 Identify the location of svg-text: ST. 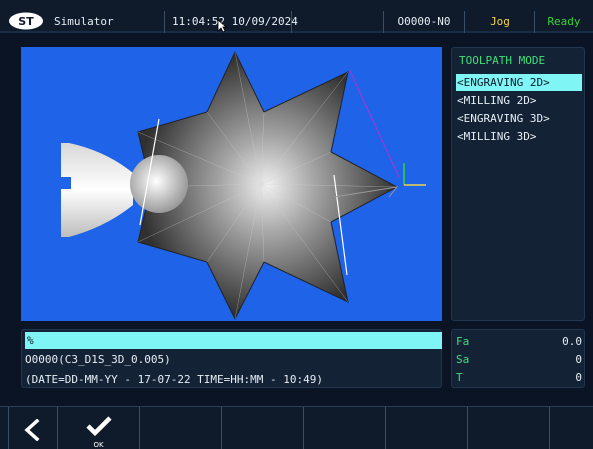
(26, 21).